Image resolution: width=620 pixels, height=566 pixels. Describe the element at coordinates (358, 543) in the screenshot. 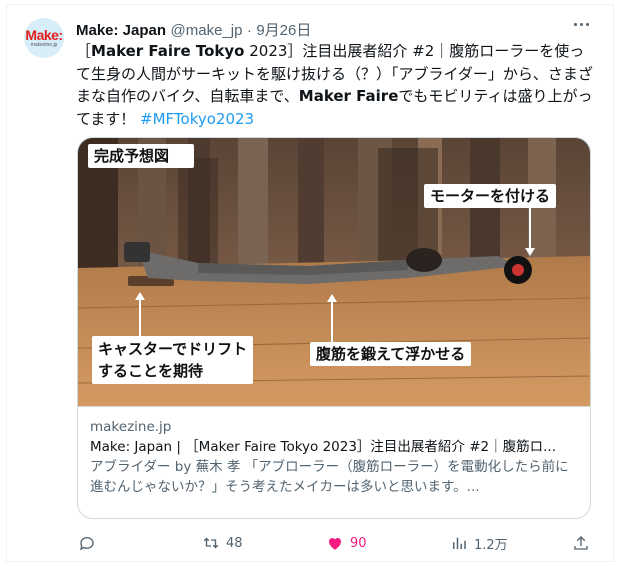

I see `like-count: 90` at that location.